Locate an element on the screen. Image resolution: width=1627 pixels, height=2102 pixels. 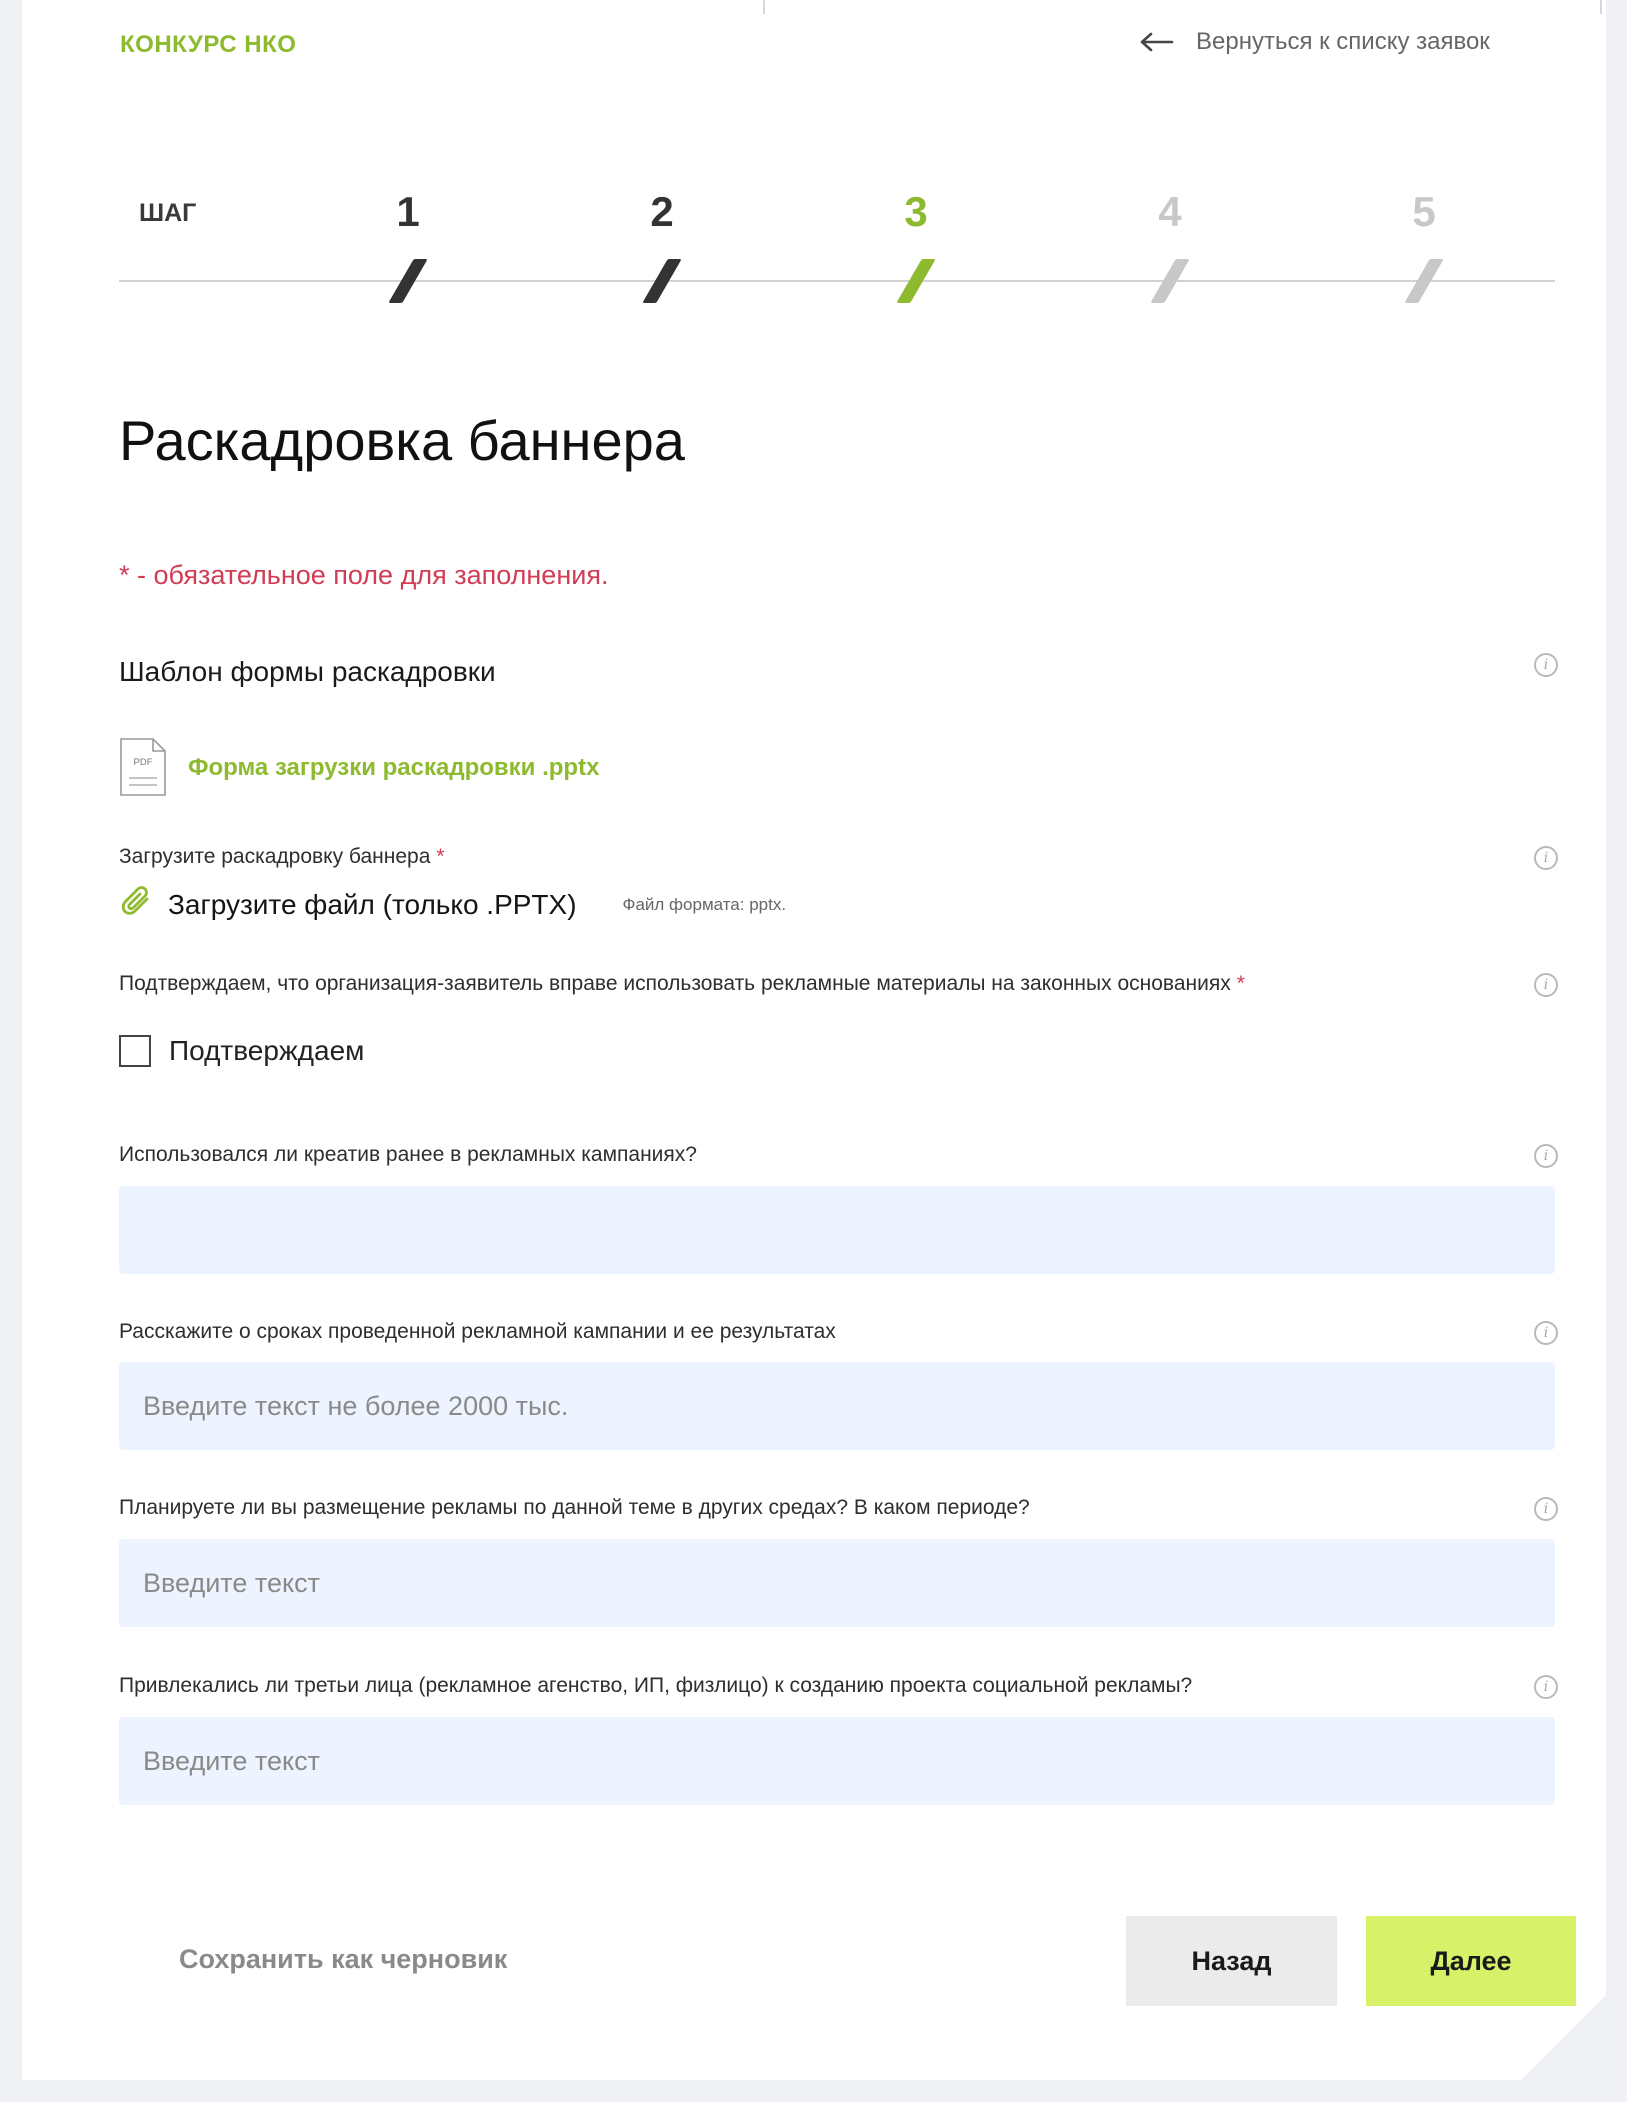
page-title: Раскадровка баннера is located at coordinates (402, 440).